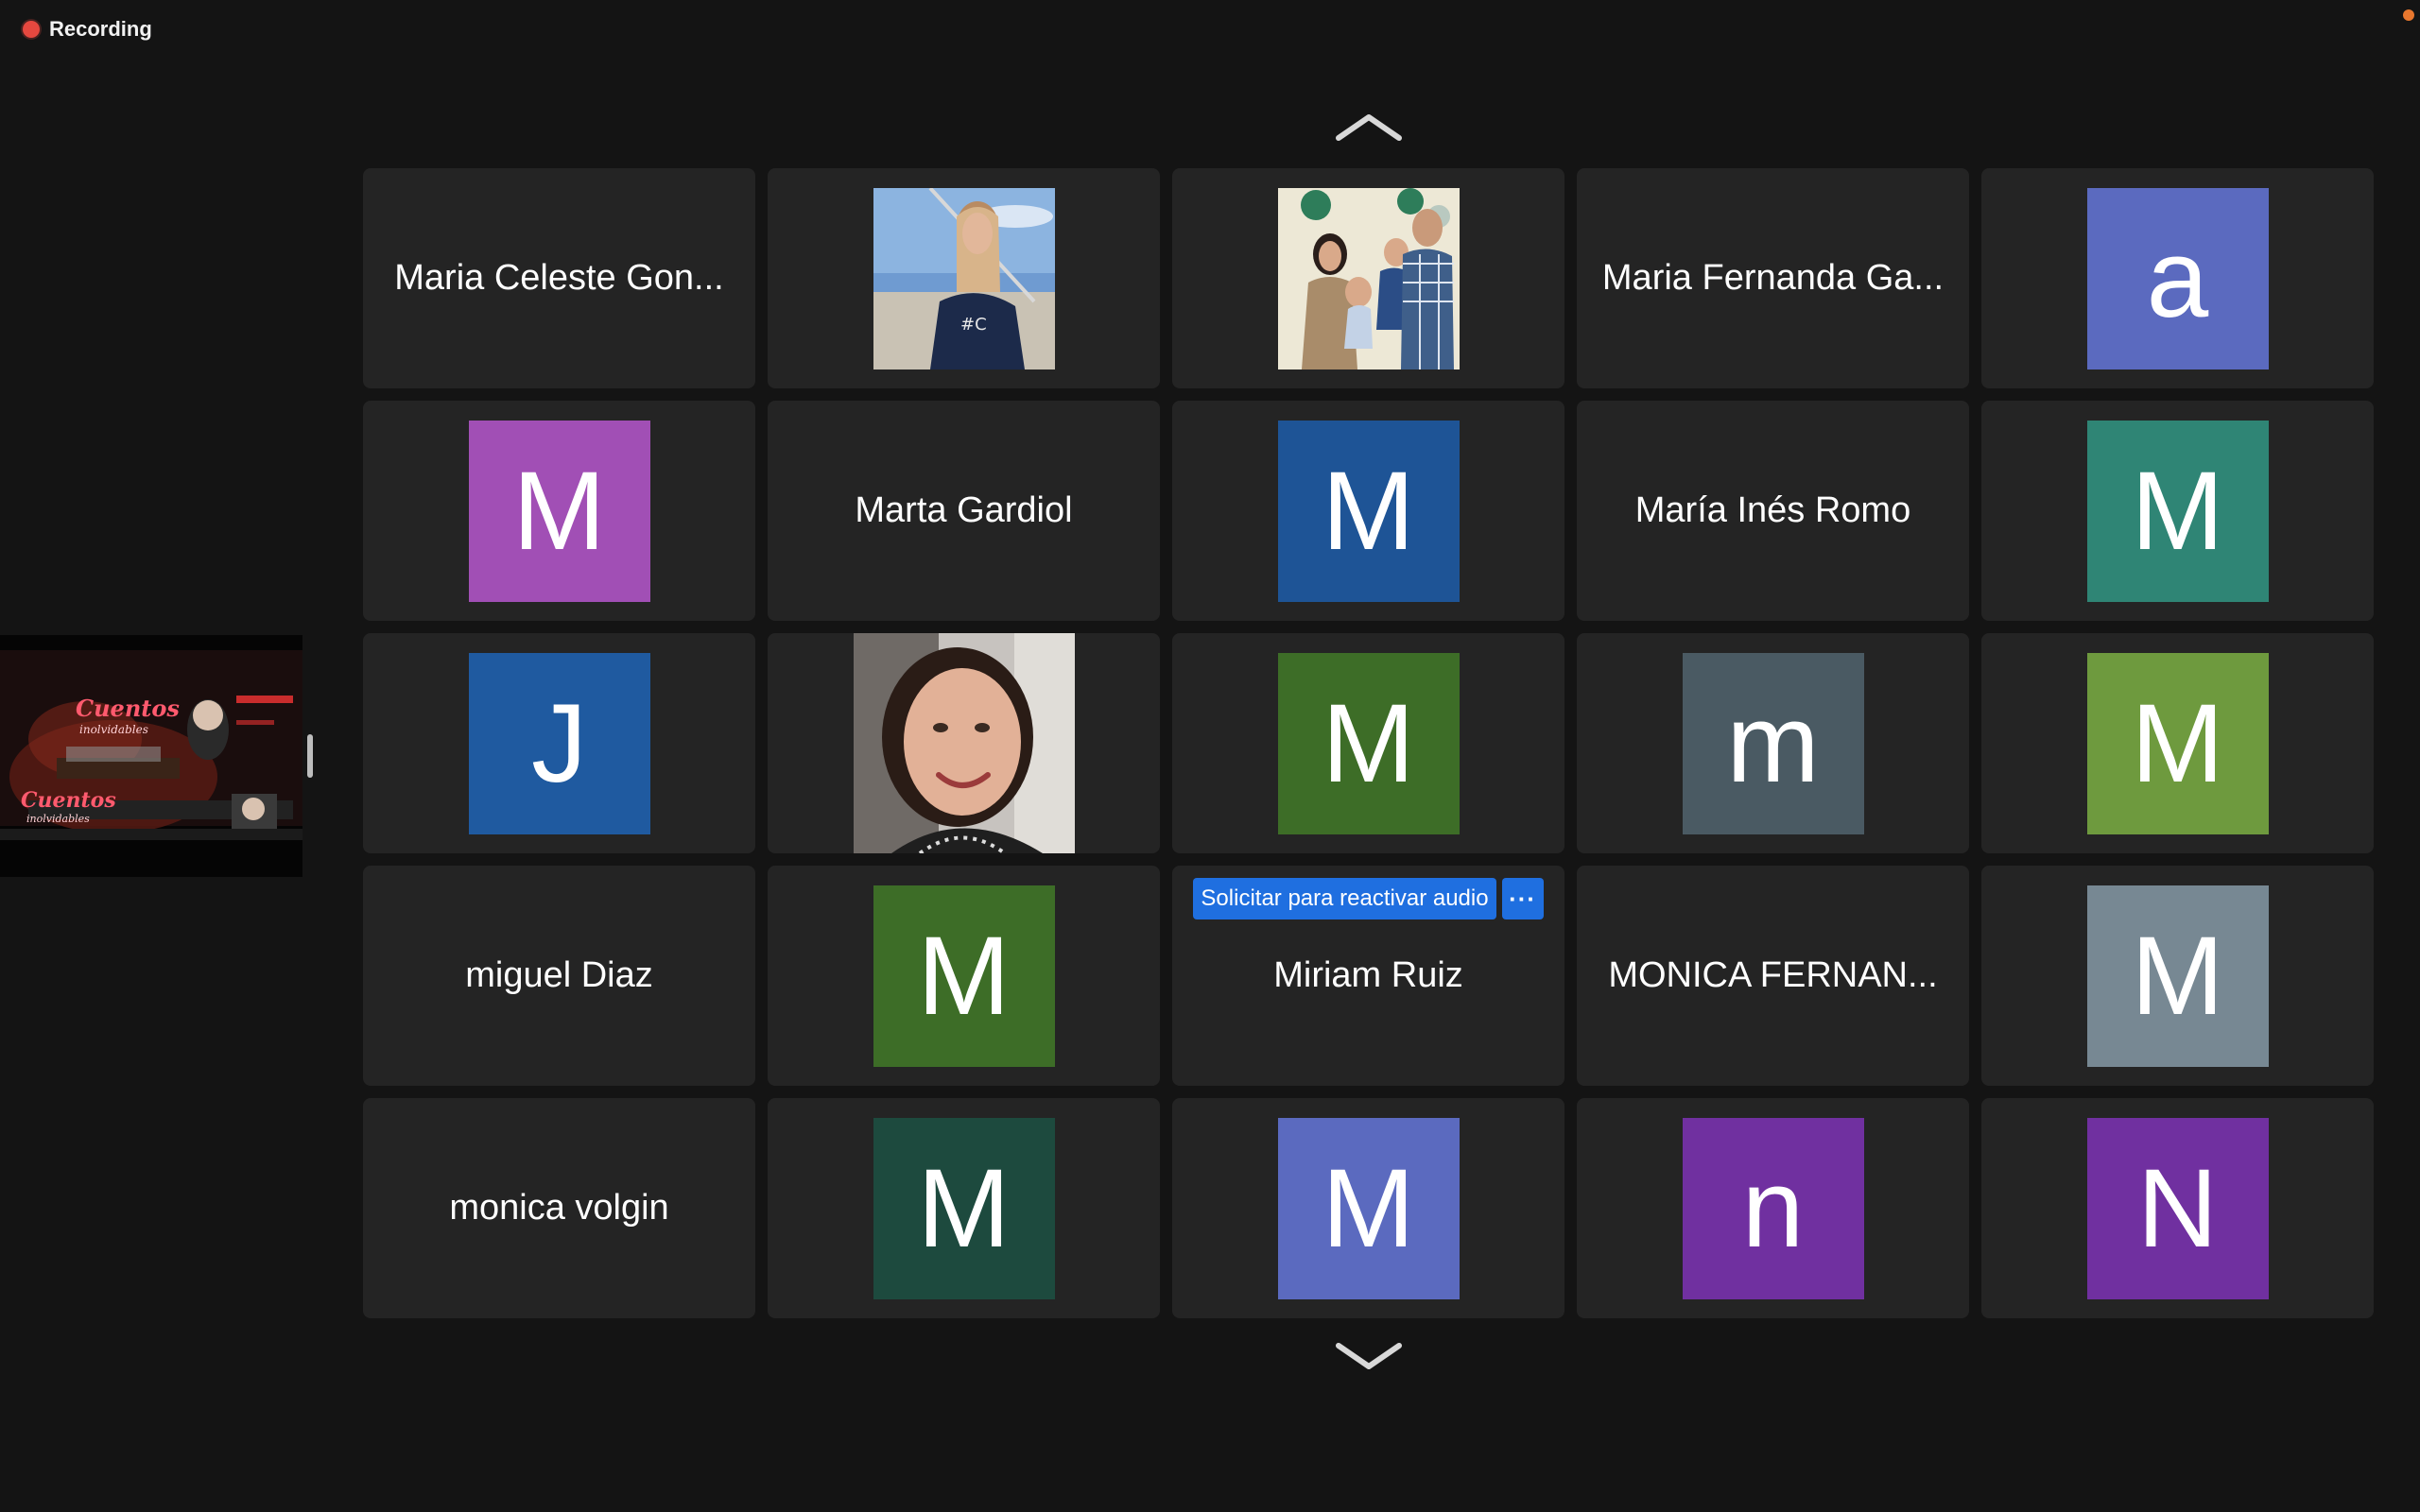 This screenshot has width=2420, height=1512. I want to click on previous-page-button, so click(1369, 126).